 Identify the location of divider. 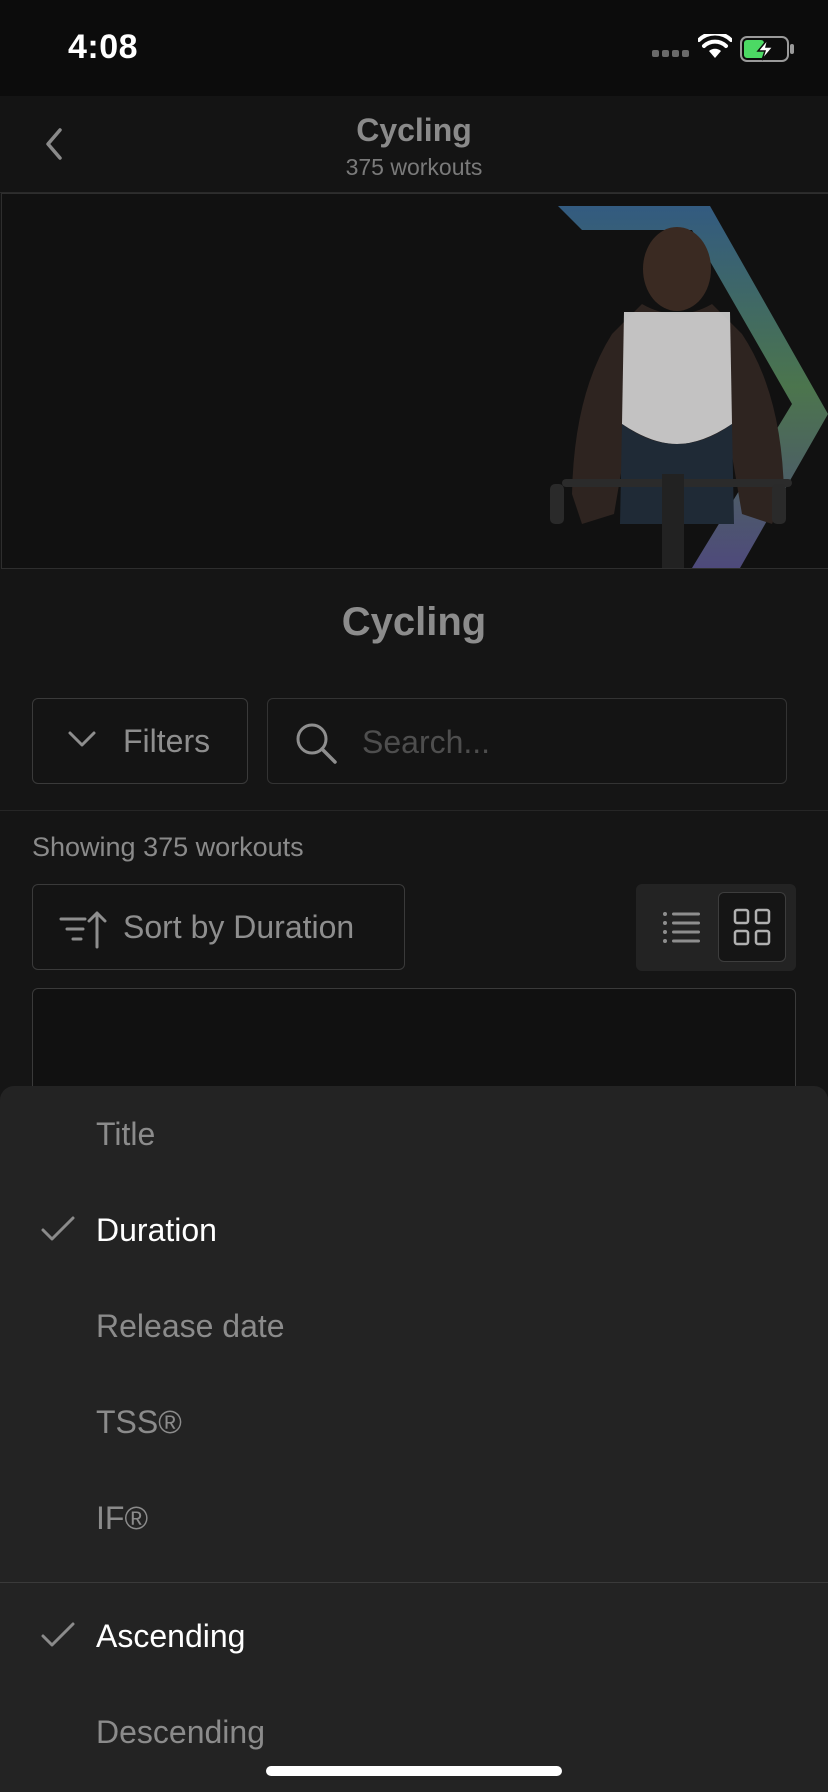
(414, 810).